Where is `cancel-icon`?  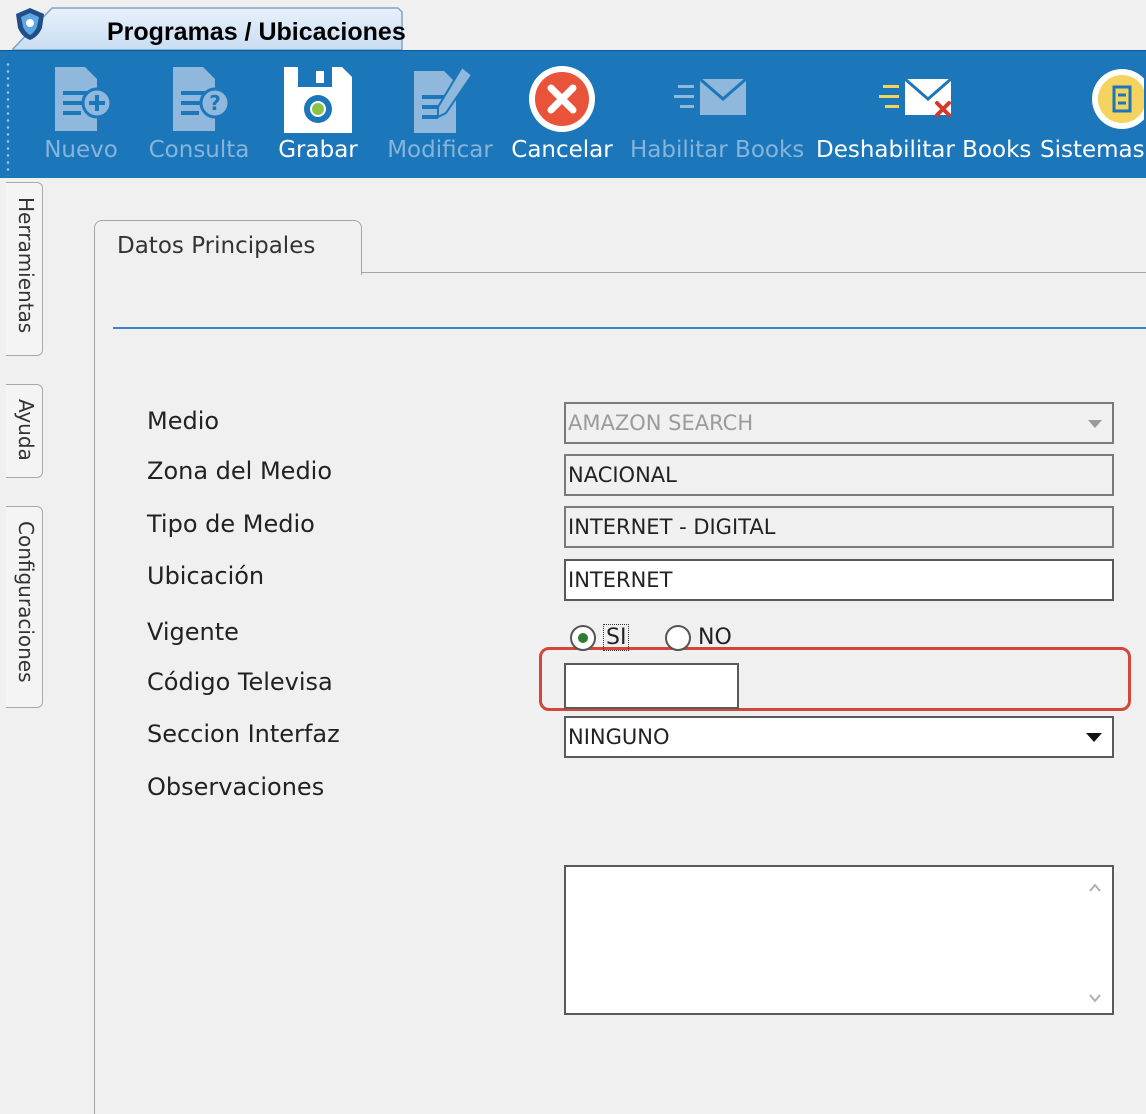
cancel-icon is located at coordinates (562, 99).